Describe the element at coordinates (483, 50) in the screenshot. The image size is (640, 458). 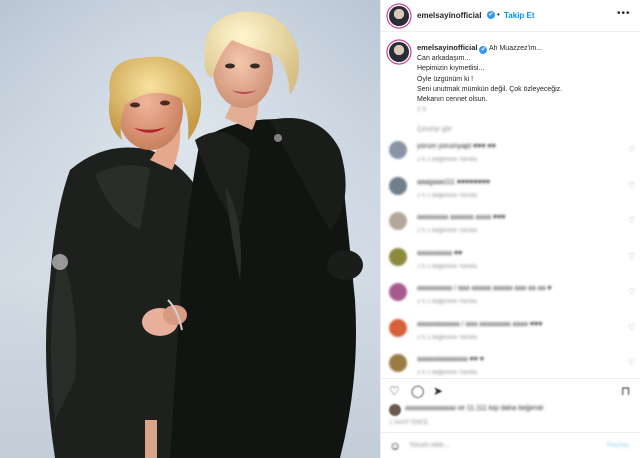
I see `caption-verified-icon: ✔` at that location.